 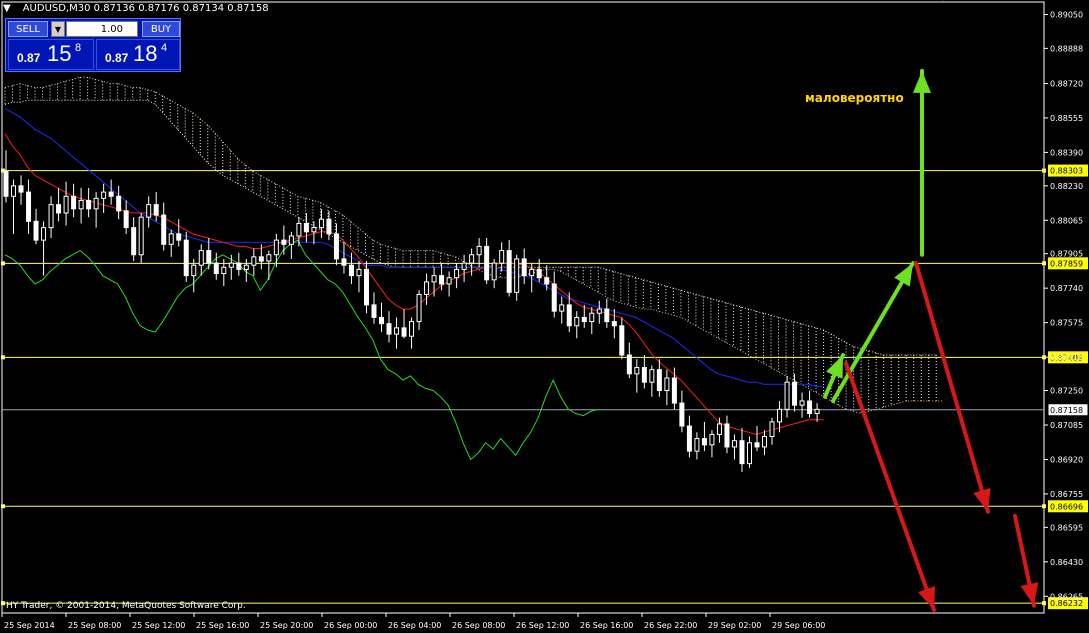 What do you see at coordinates (1066, 357) in the screenshot?
I see `price-tick-label: 0.87410` at bounding box center [1066, 357].